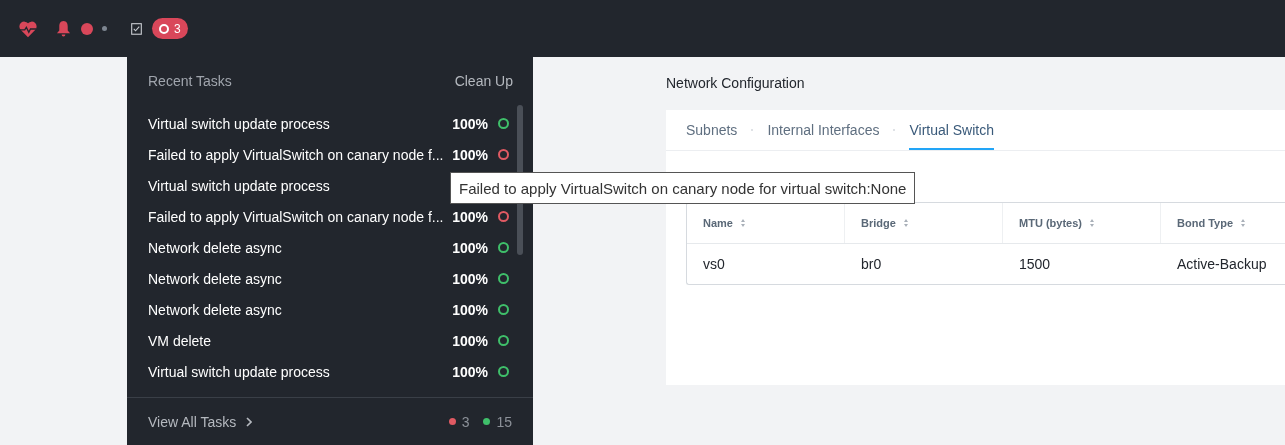  Describe the element at coordinates (714, 264) in the screenshot. I see `table-cell-text: vs0` at that location.